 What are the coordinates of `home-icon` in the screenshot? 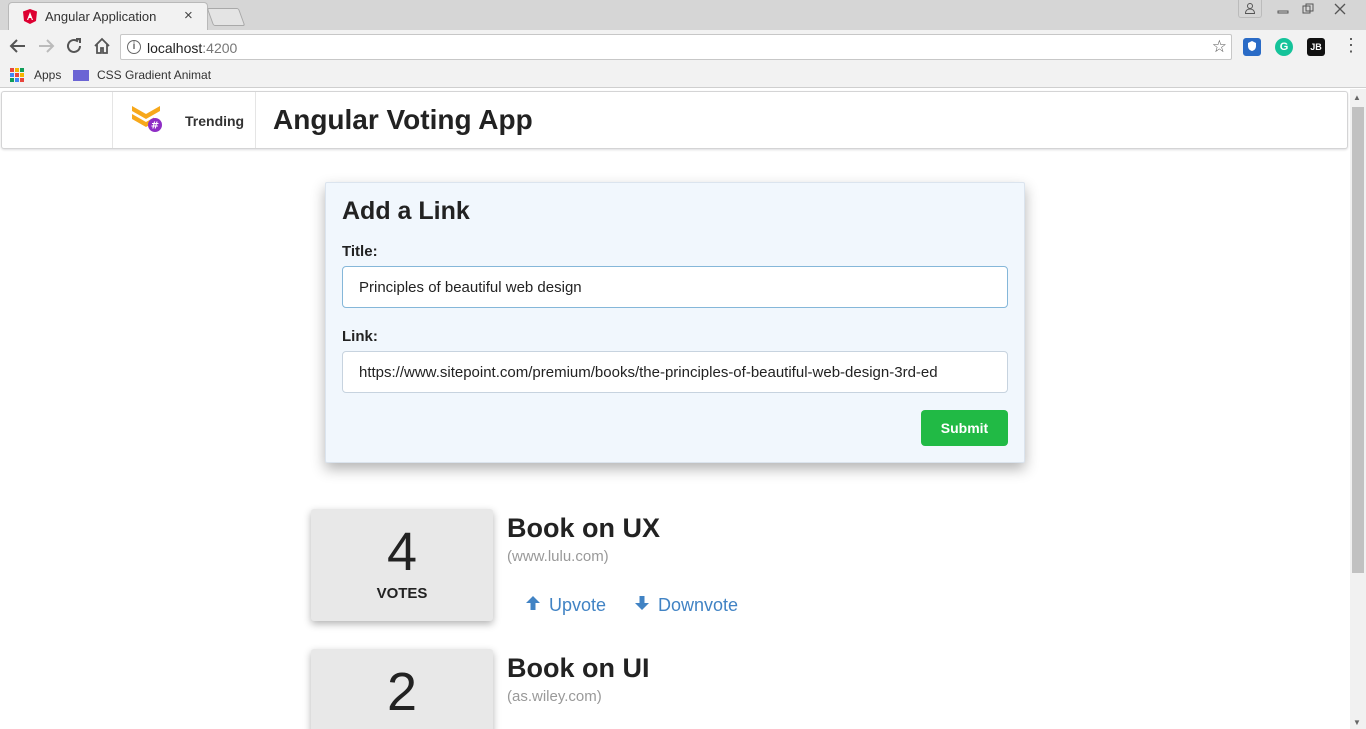 It's located at (102, 47).